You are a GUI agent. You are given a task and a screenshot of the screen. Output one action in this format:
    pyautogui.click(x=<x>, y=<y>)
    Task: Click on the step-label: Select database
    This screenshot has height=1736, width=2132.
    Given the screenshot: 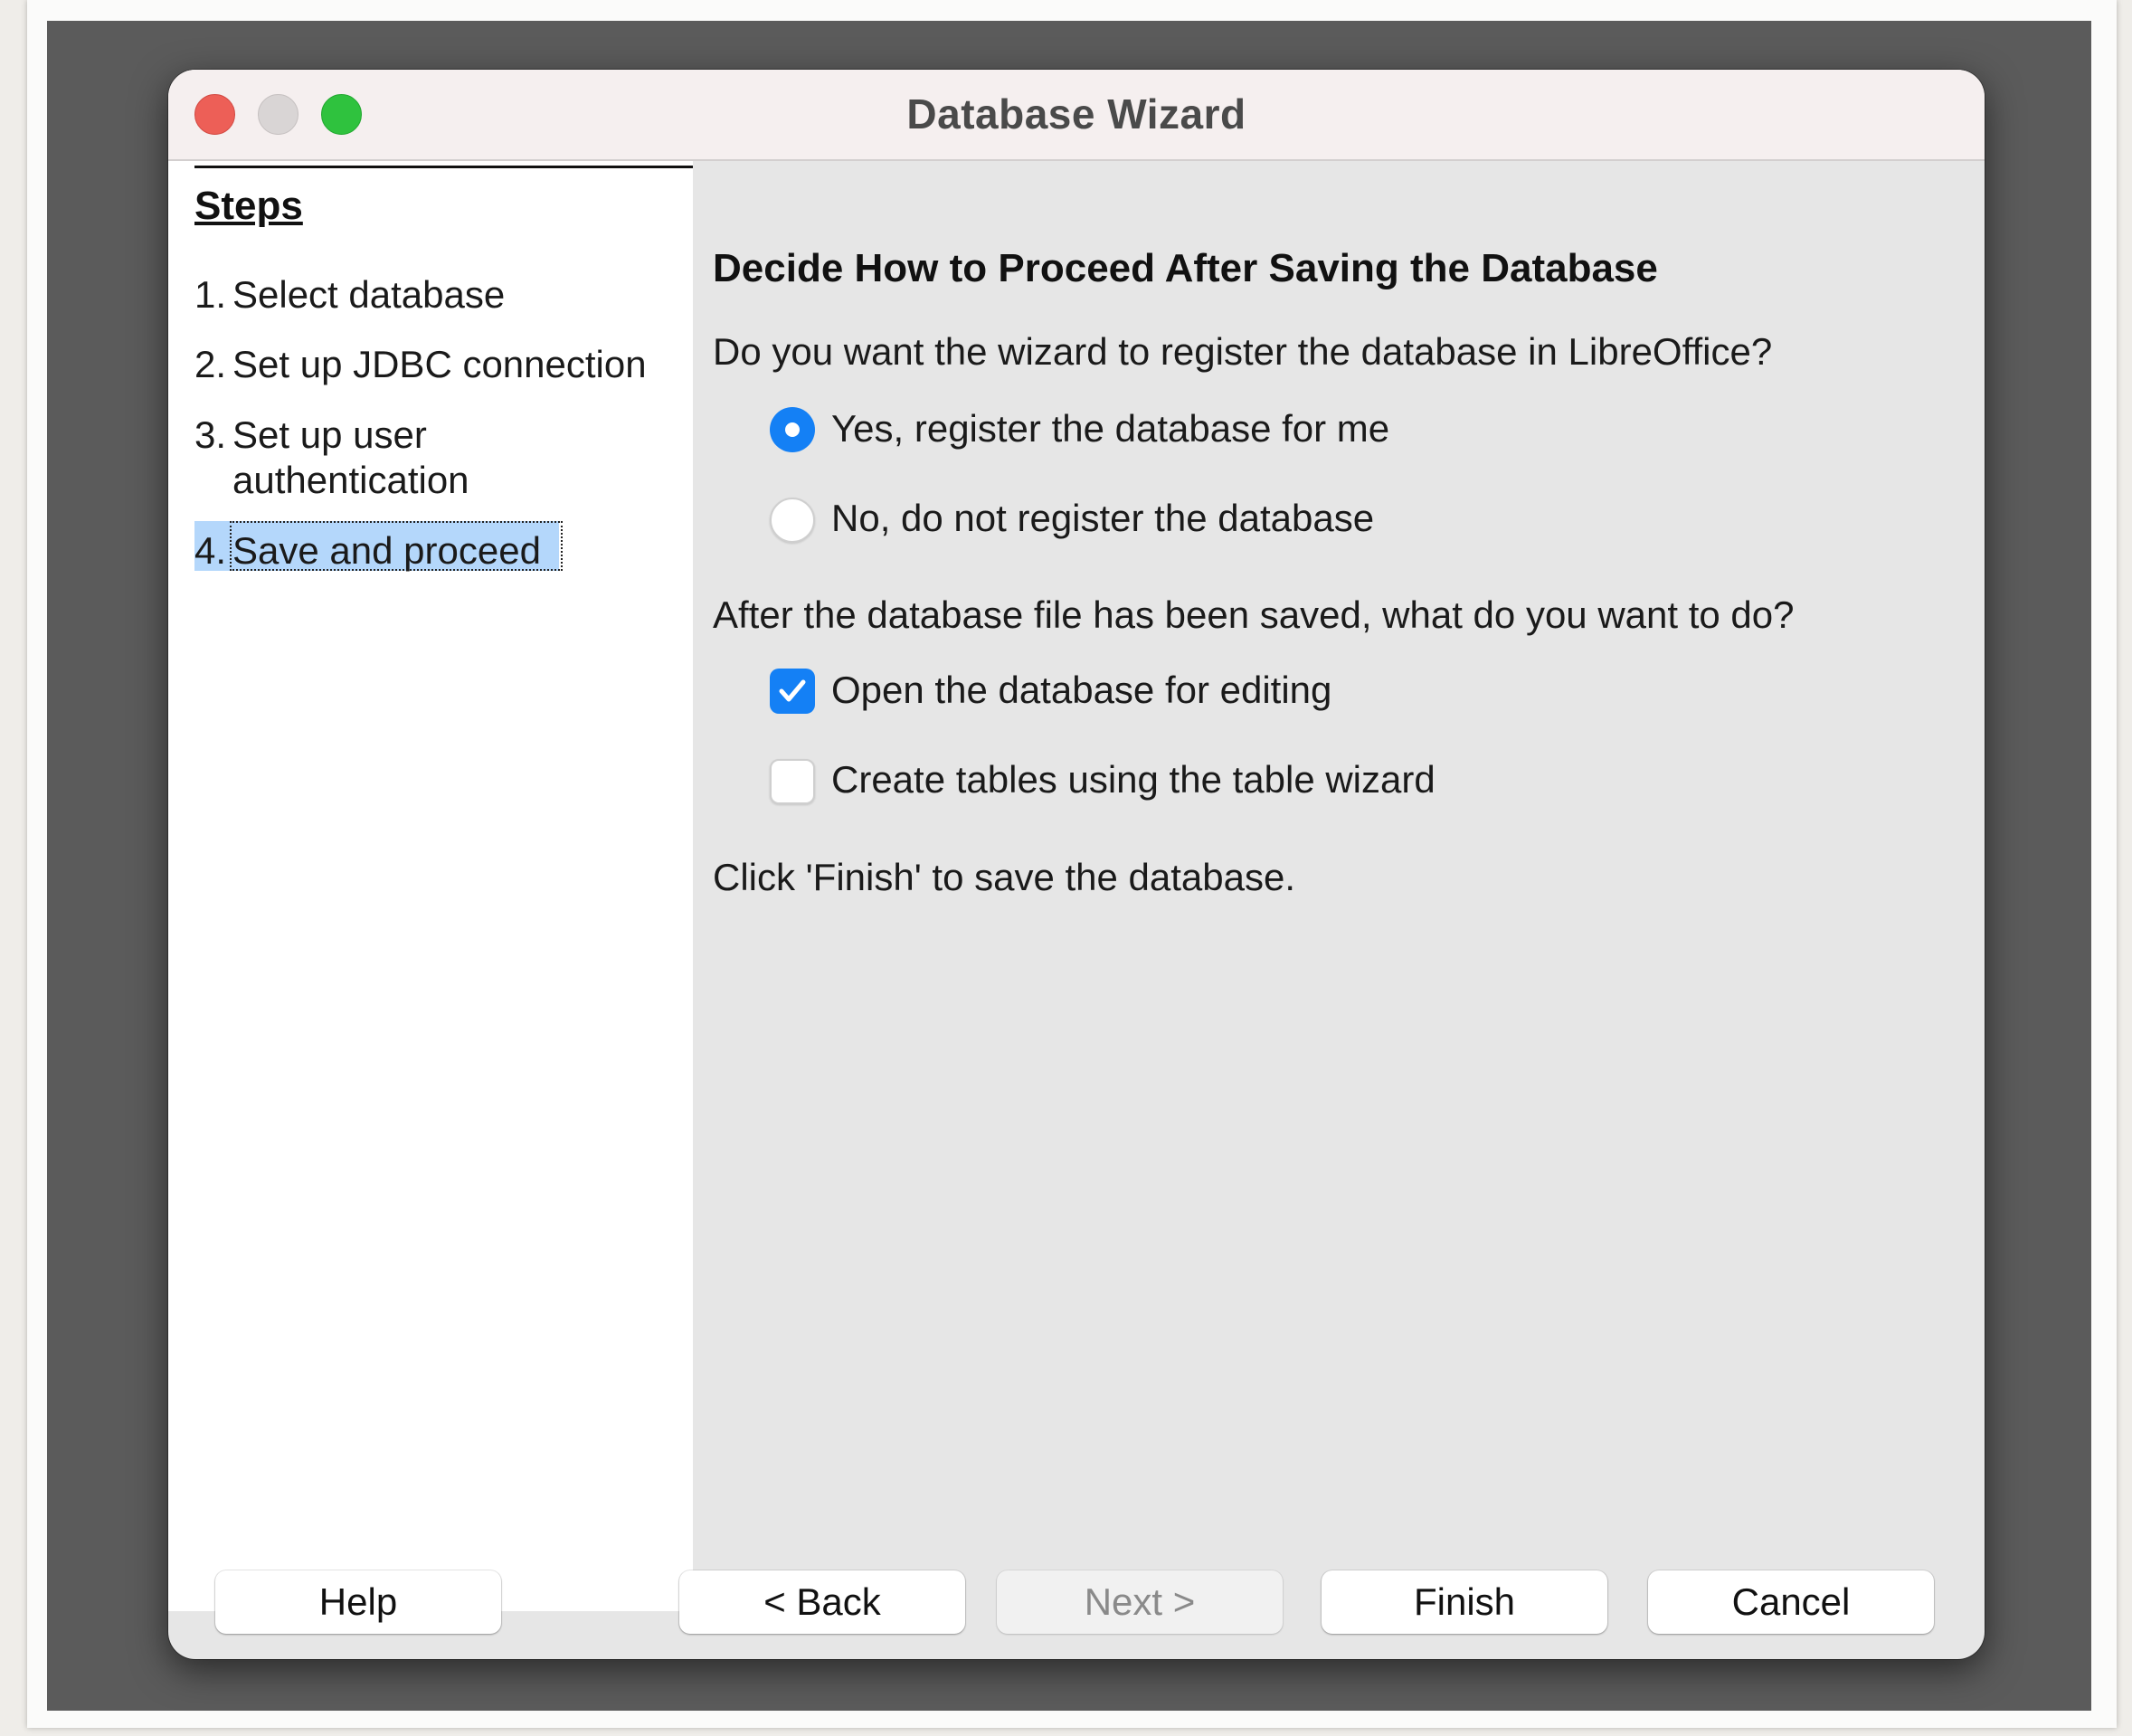 What is the action you would take?
    pyautogui.click(x=369, y=294)
    